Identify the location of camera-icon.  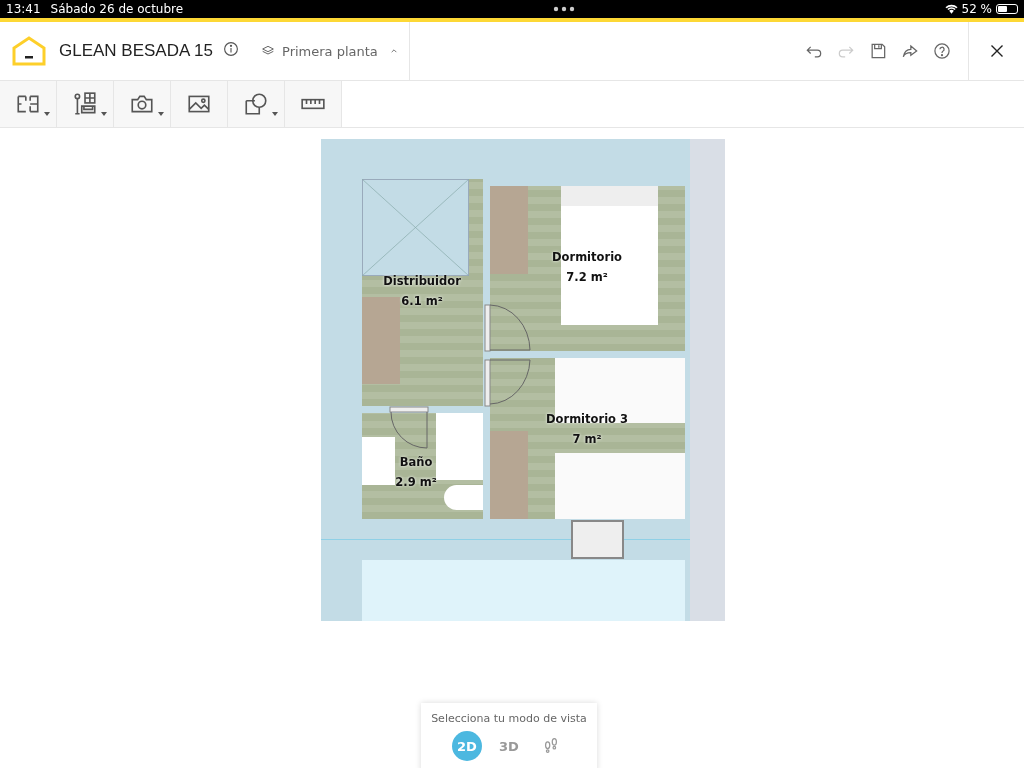
(142, 104).